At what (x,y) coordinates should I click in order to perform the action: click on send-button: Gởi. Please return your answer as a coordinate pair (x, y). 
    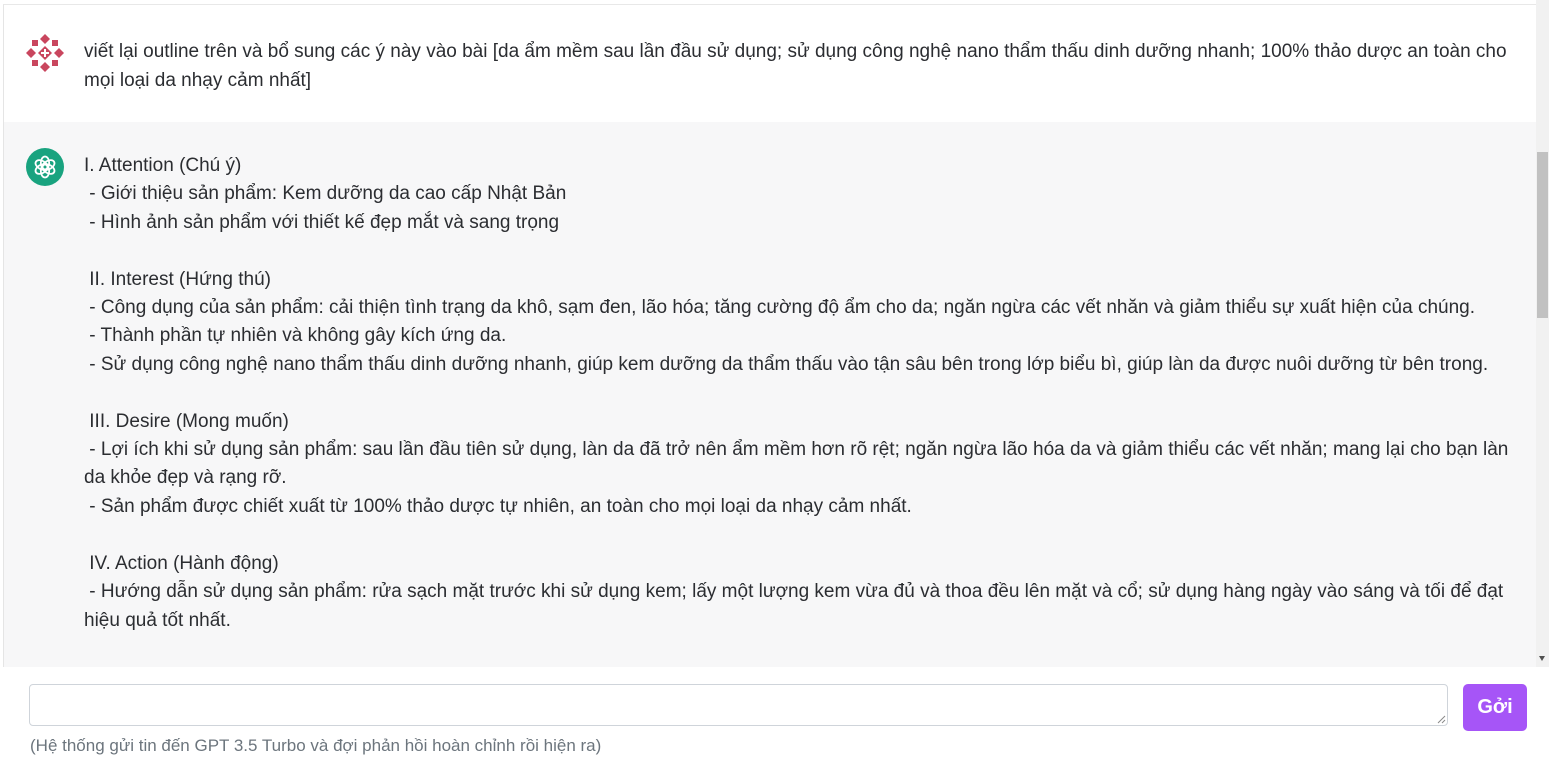
    Looking at the image, I should click on (1495, 707).